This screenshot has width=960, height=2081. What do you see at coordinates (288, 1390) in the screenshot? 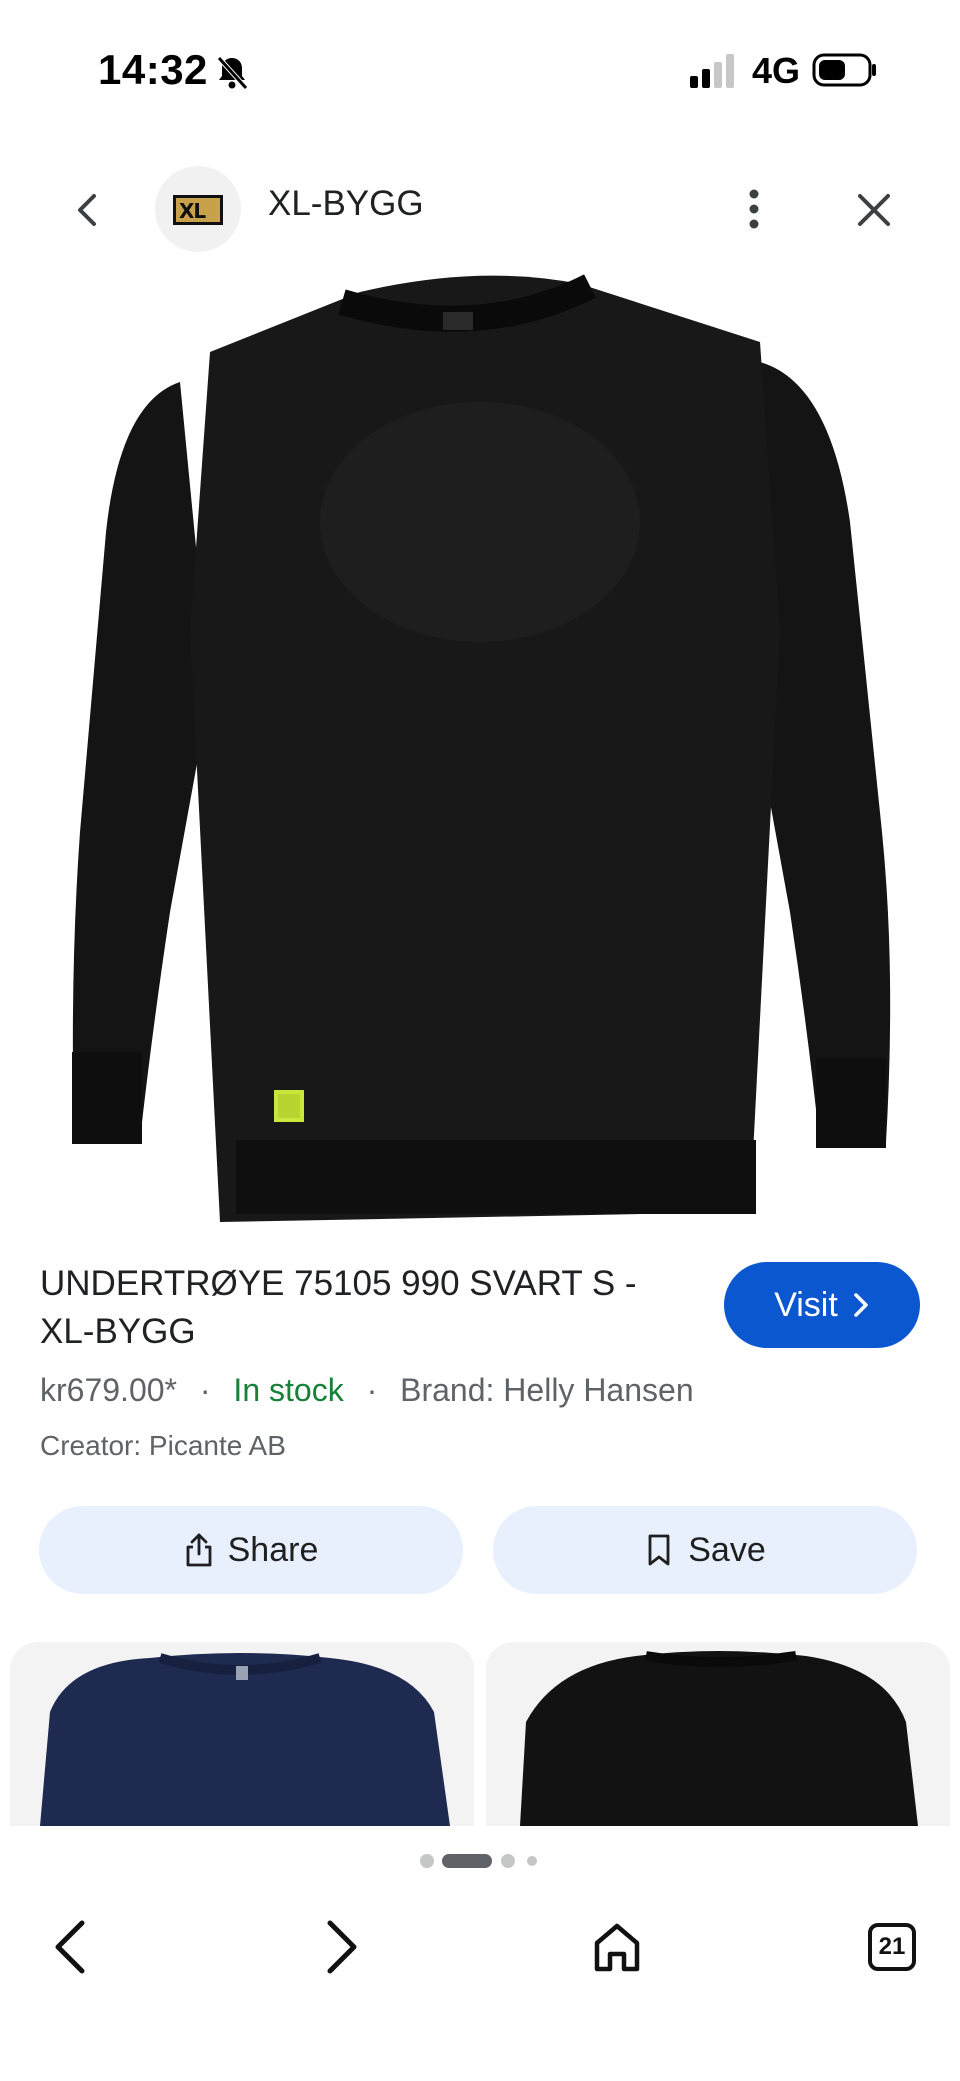
I see `stock-status: In stock` at bounding box center [288, 1390].